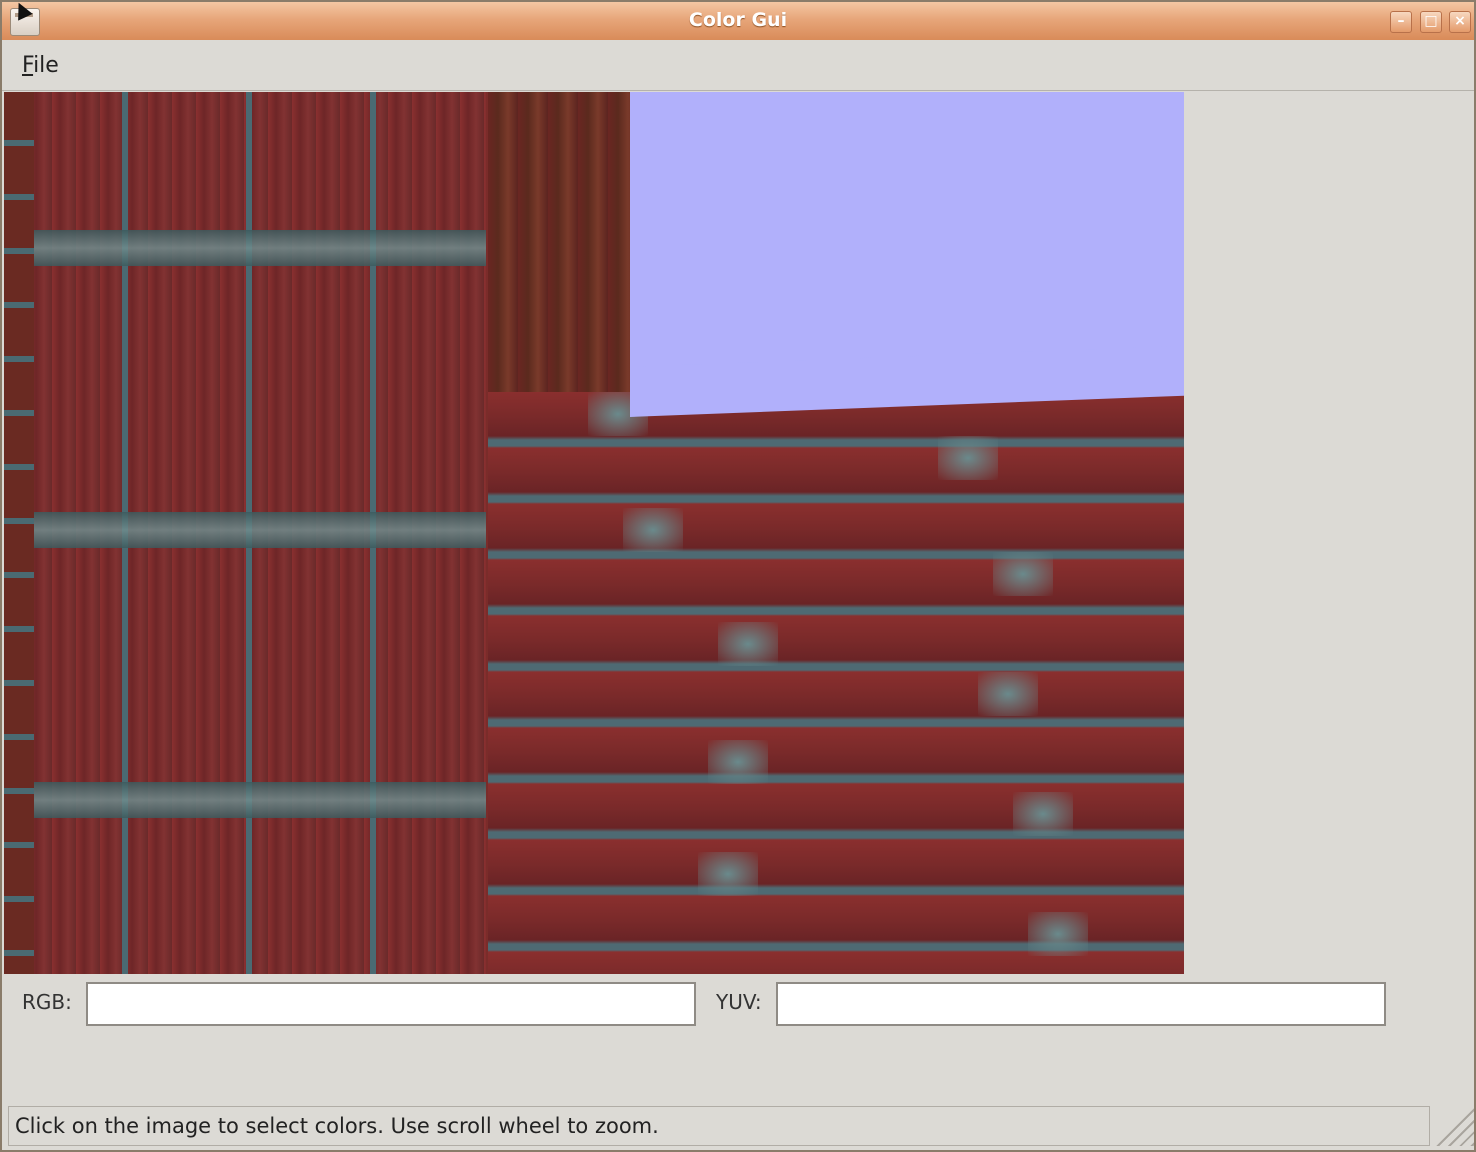  I want to click on menu-file-label: ile, so click(46, 65).